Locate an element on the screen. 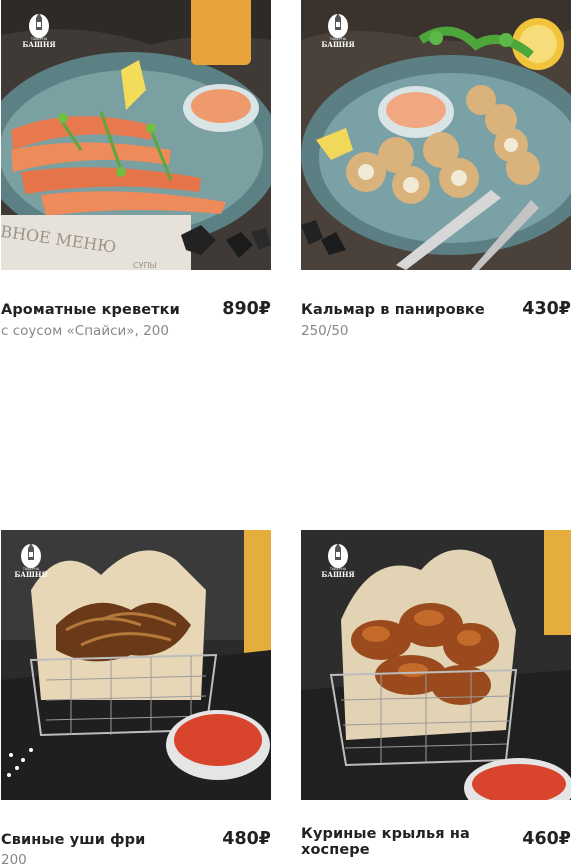  item-price: 430₽ is located at coordinates (546, 309).